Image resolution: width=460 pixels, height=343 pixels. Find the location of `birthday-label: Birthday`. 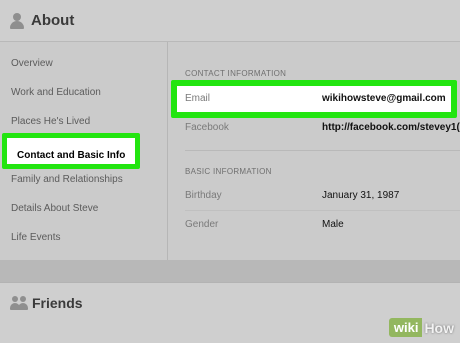

birthday-label: Birthday is located at coordinates (203, 195).